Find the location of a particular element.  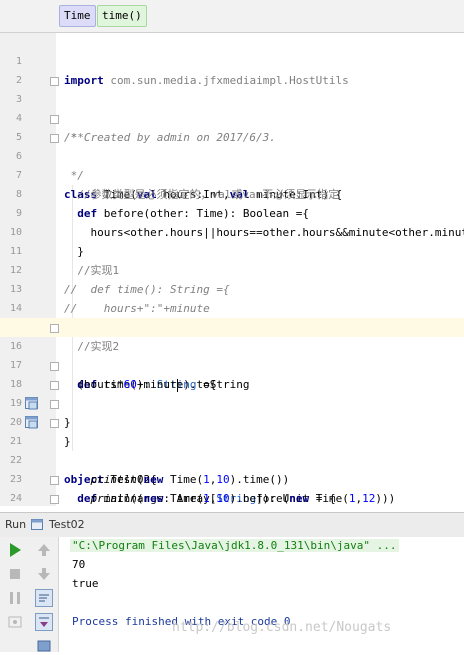

console-output-line: true is located at coordinates (85, 583).